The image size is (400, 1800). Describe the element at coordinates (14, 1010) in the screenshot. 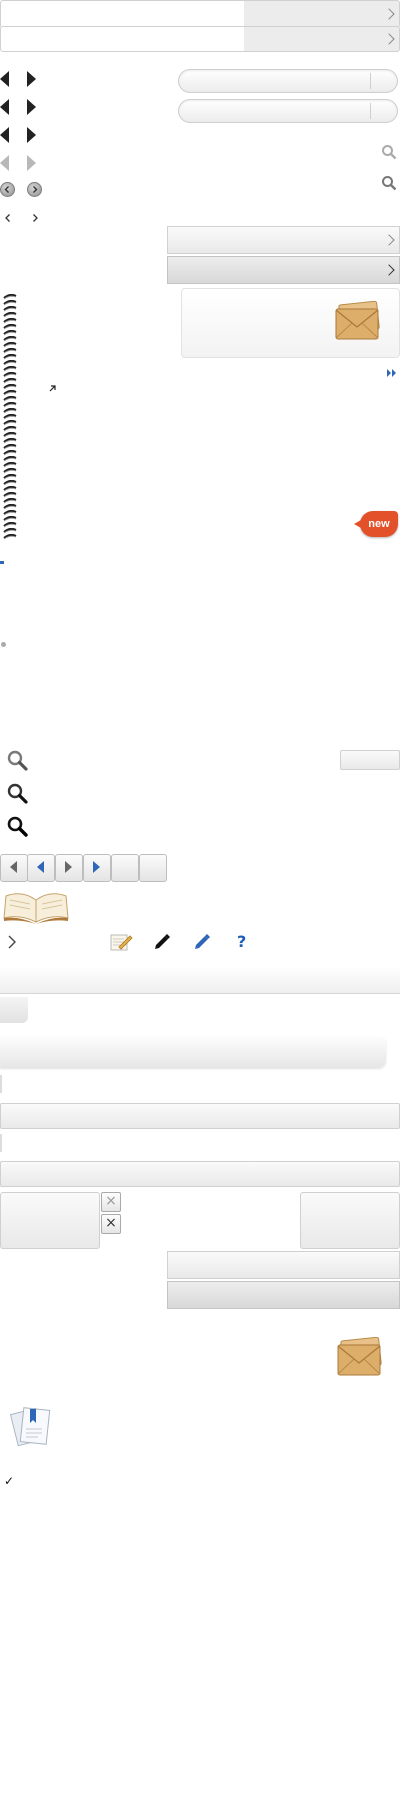

I see `small-tab` at that location.